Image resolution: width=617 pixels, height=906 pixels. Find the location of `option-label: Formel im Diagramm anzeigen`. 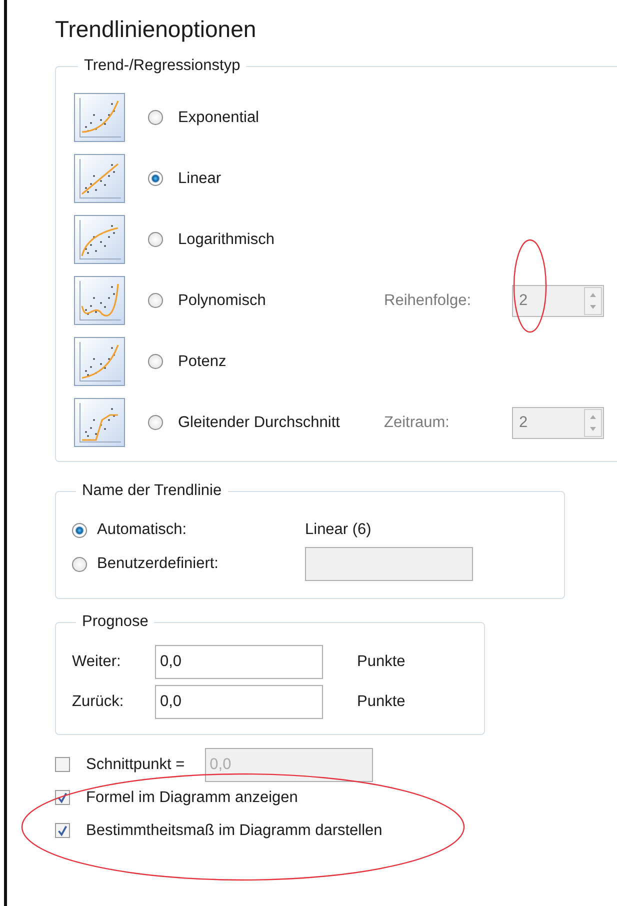

option-label: Formel im Diagramm anzeigen is located at coordinates (192, 797).